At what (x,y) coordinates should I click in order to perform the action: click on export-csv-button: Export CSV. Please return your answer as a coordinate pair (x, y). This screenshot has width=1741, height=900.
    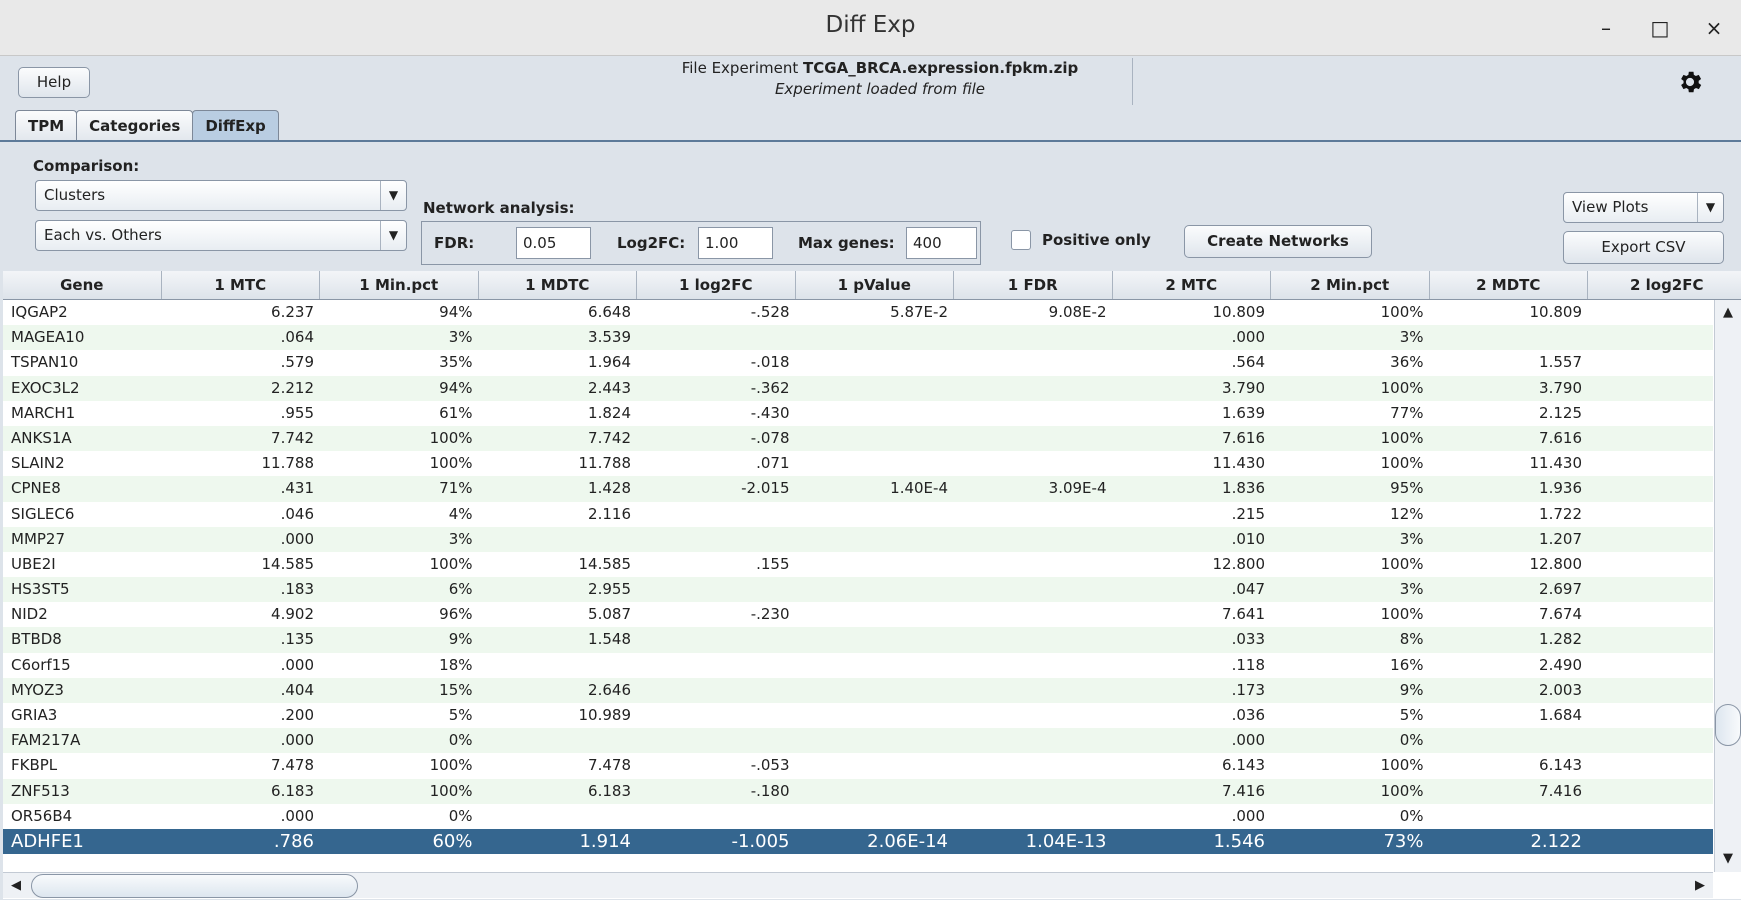
    Looking at the image, I should click on (1643, 247).